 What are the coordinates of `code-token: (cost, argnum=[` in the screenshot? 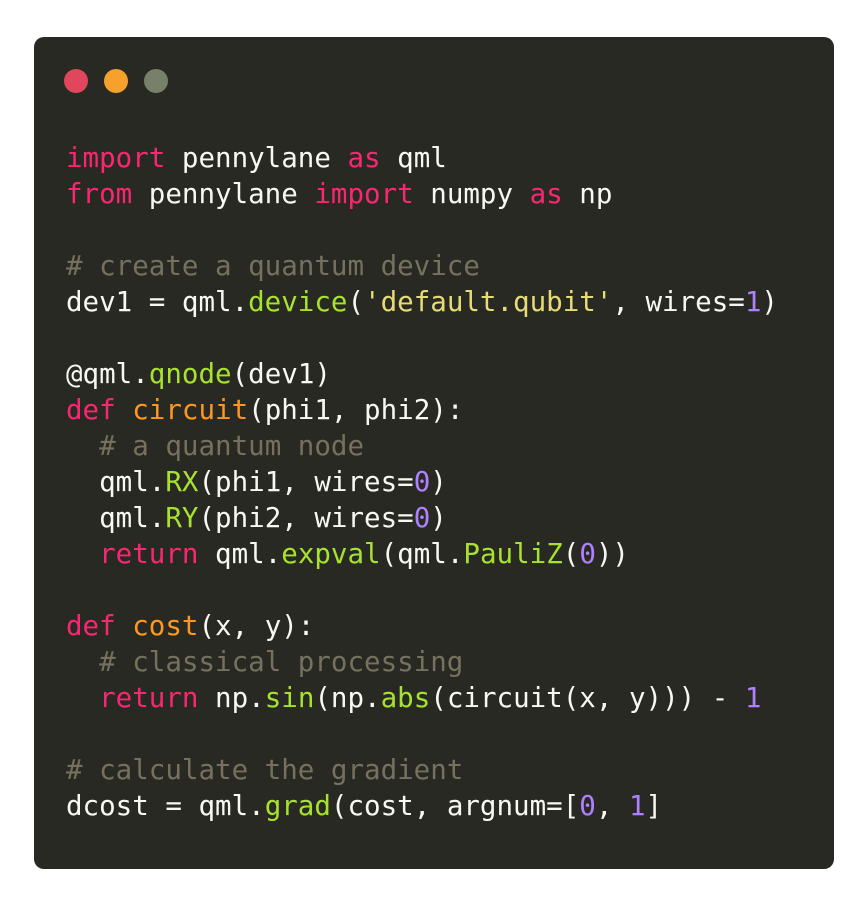 It's located at (455, 806).